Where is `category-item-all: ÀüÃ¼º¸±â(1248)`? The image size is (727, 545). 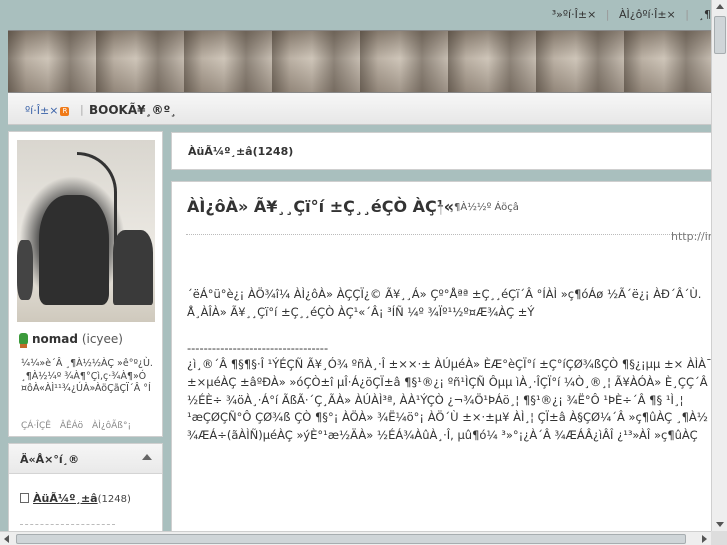 category-item-all: ÀüÃ¼º¸±â(1248) is located at coordinates (75, 498).